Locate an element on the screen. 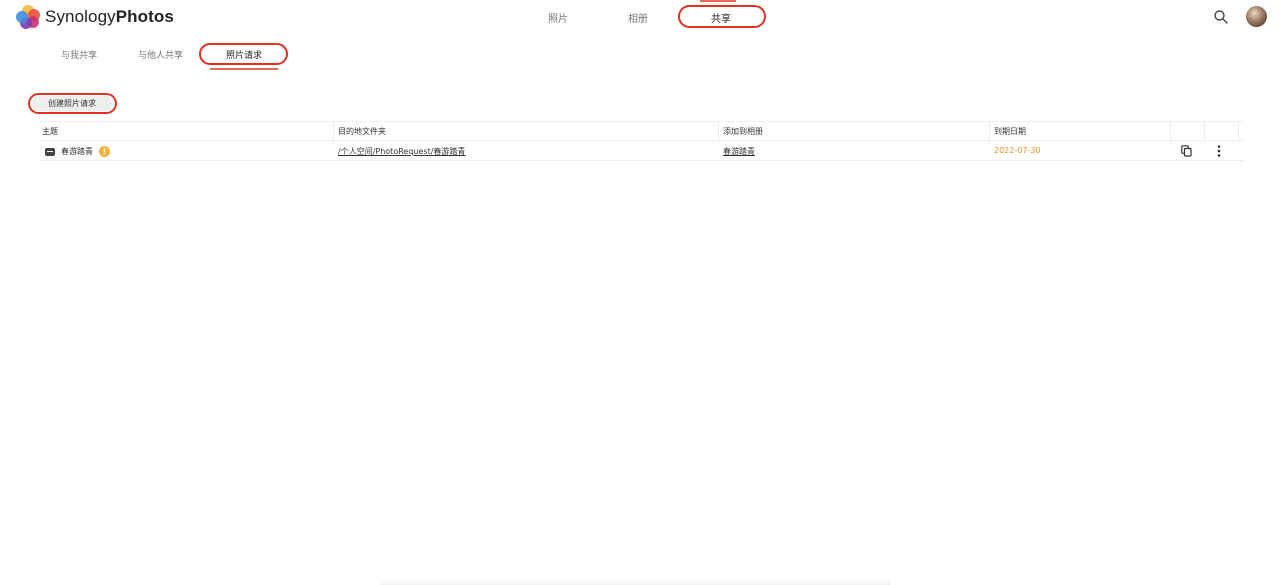  subtab-photo-requests: 照片请求 is located at coordinates (244, 54).